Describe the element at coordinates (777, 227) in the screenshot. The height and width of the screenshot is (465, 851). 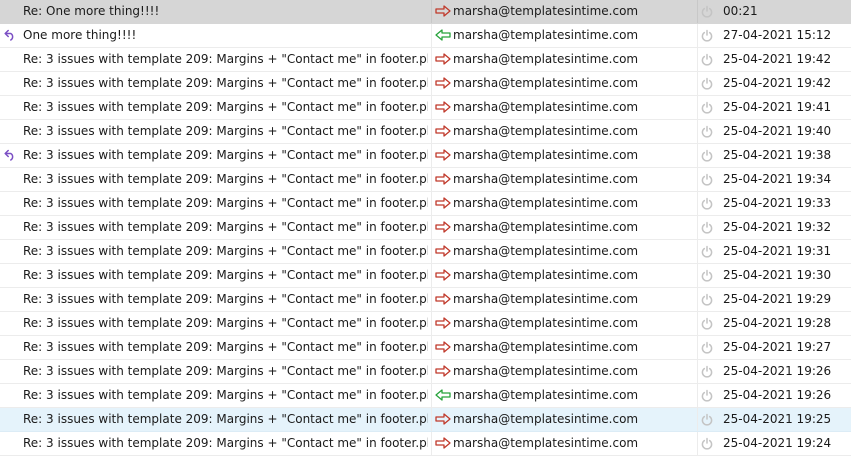
I see `message-date: 25-04-2021 19:32` at that location.